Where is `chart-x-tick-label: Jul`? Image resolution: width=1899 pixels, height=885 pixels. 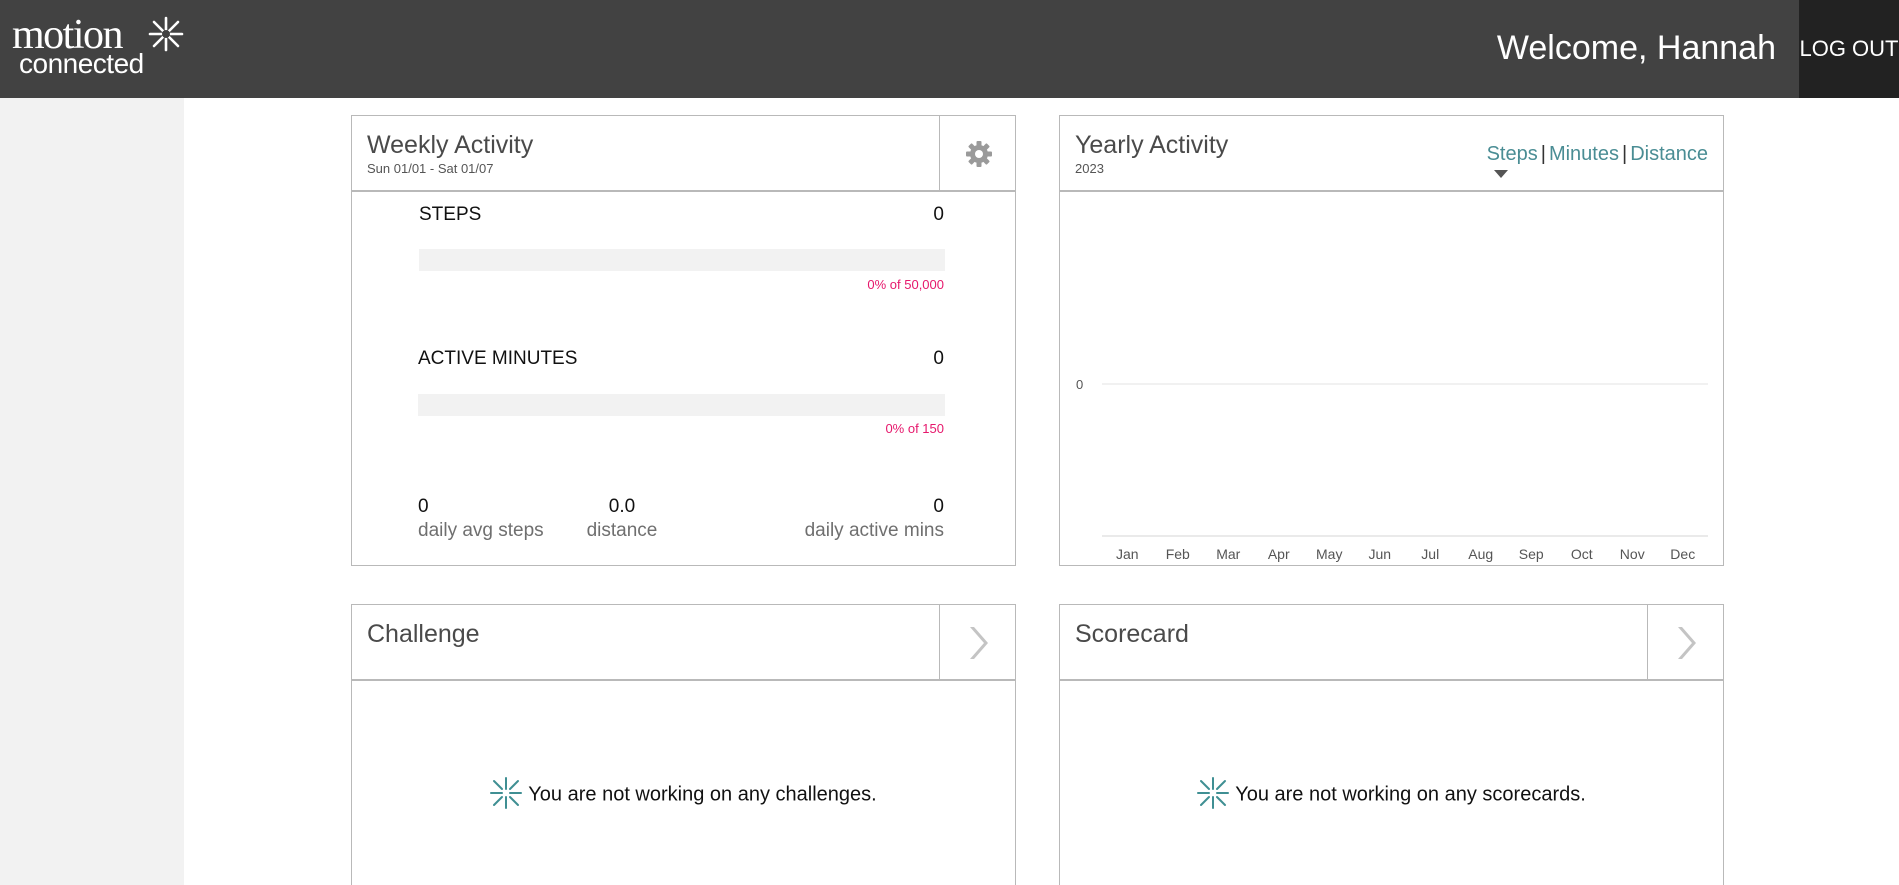 chart-x-tick-label: Jul is located at coordinates (1430, 554).